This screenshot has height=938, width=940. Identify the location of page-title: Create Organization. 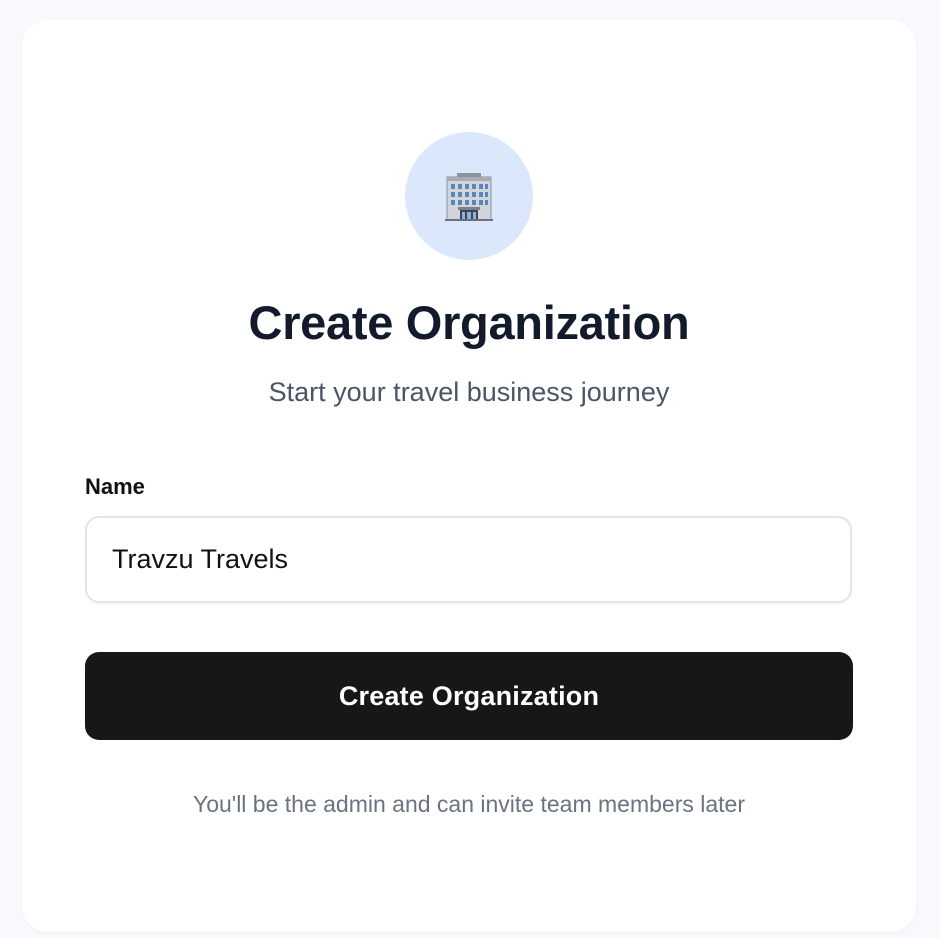
(469, 322).